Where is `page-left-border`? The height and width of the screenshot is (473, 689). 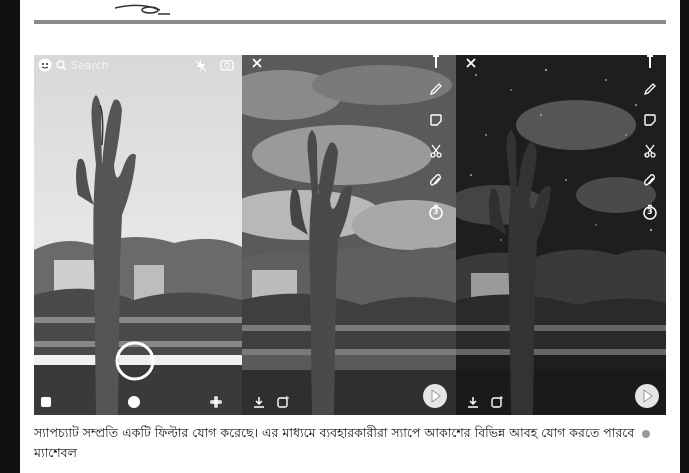
page-left-border is located at coordinates (10, 236).